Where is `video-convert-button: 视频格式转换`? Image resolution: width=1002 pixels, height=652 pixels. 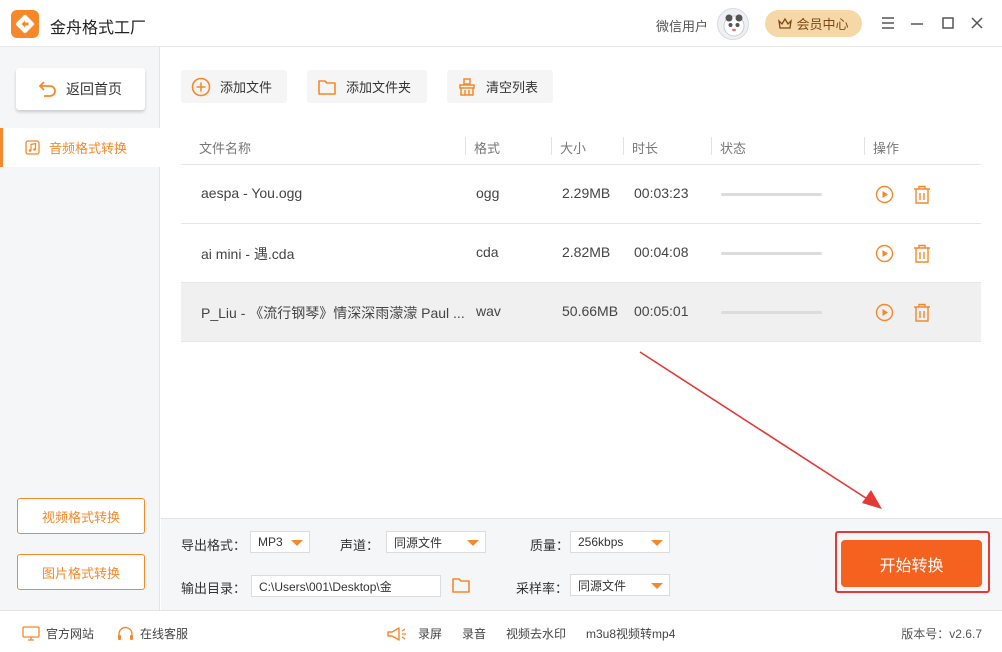 video-convert-button: 视频格式转换 is located at coordinates (81, 516).